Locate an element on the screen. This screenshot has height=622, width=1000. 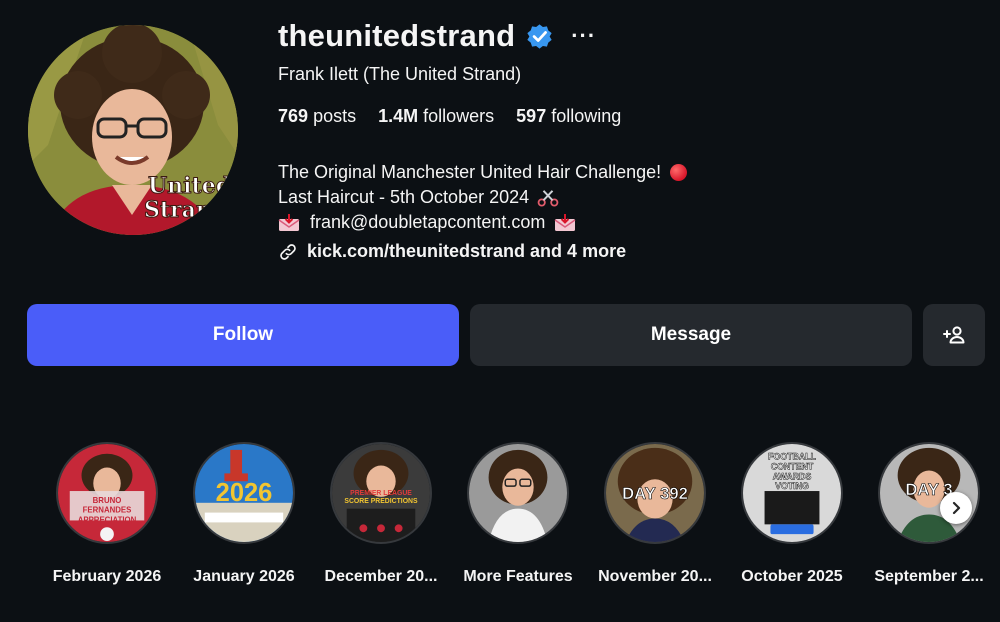
highlight-item: 2026 January 2026 is located at coordinates (244, 514).